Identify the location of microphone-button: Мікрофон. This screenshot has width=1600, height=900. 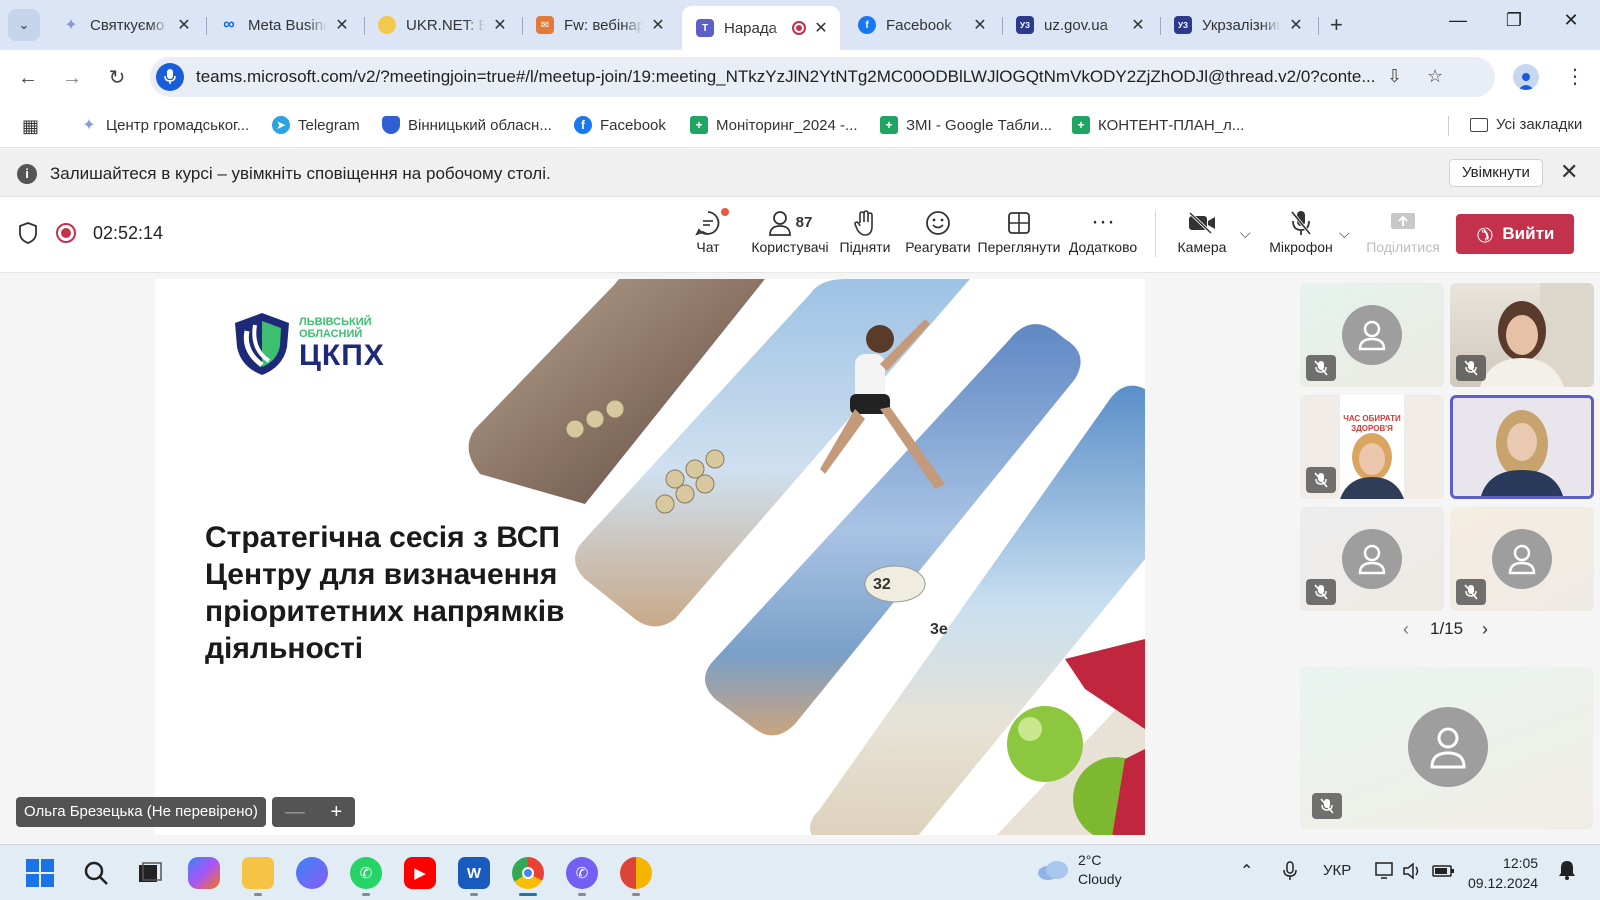
(1301, 230).